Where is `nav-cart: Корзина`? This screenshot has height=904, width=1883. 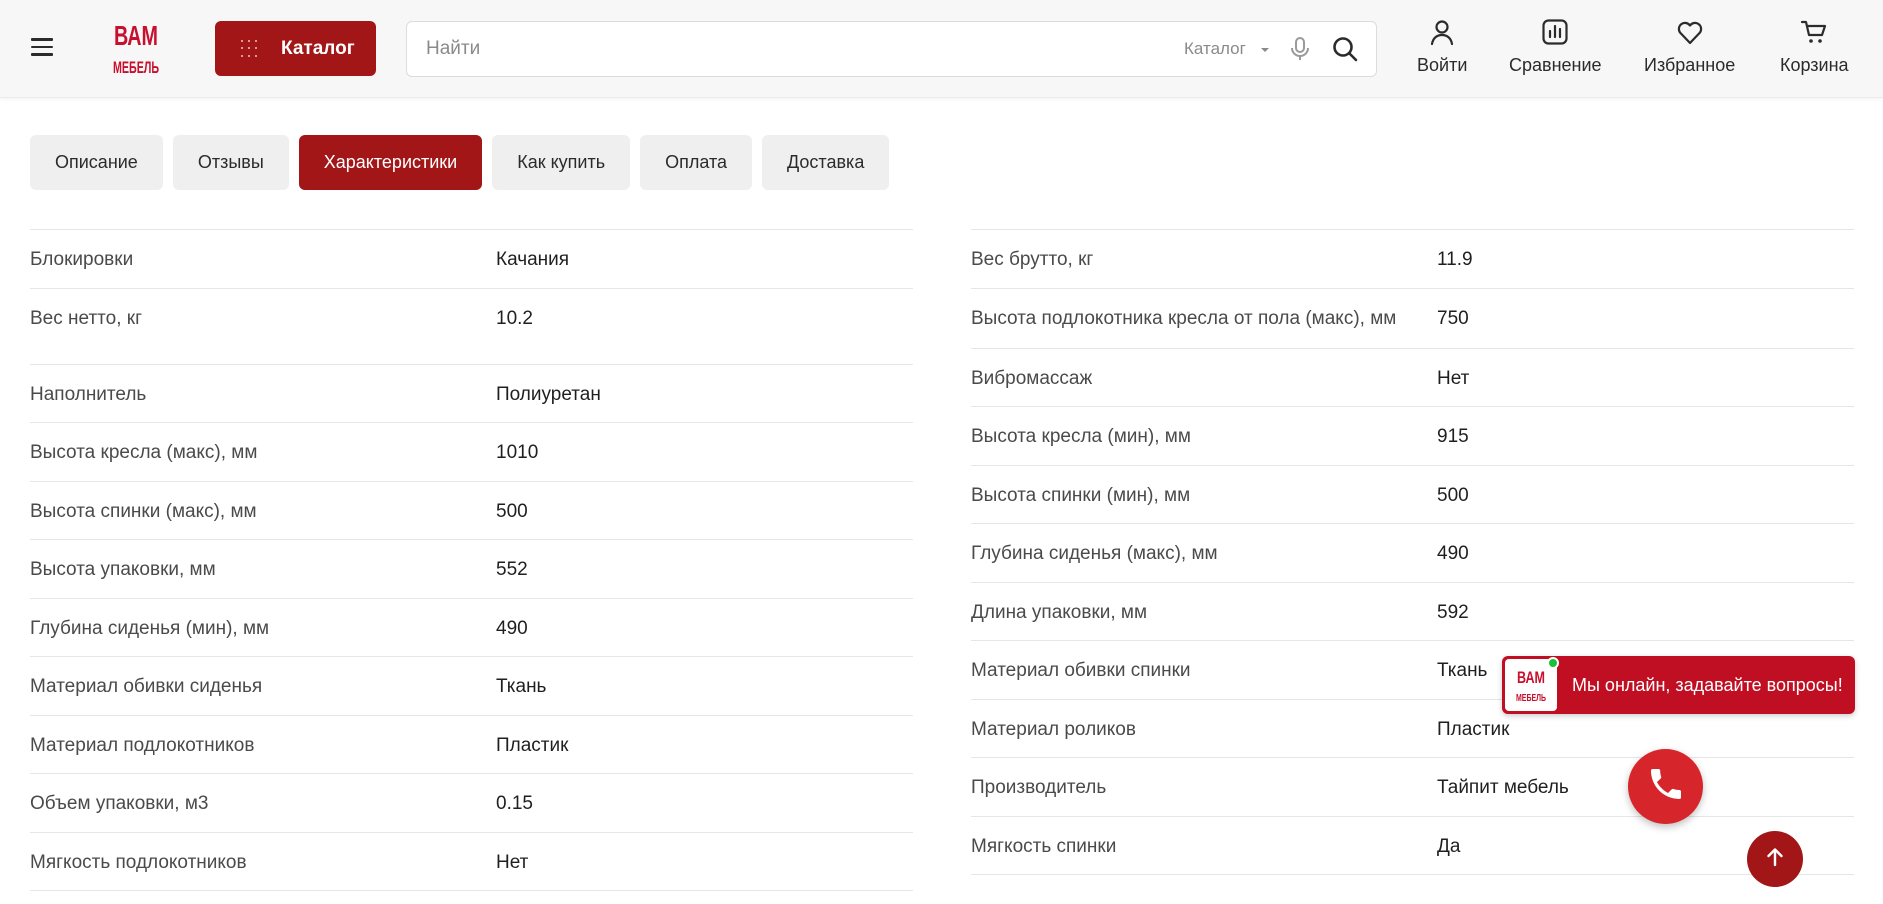 nav-cart: Корзина is located at coordinates (1814, 46).